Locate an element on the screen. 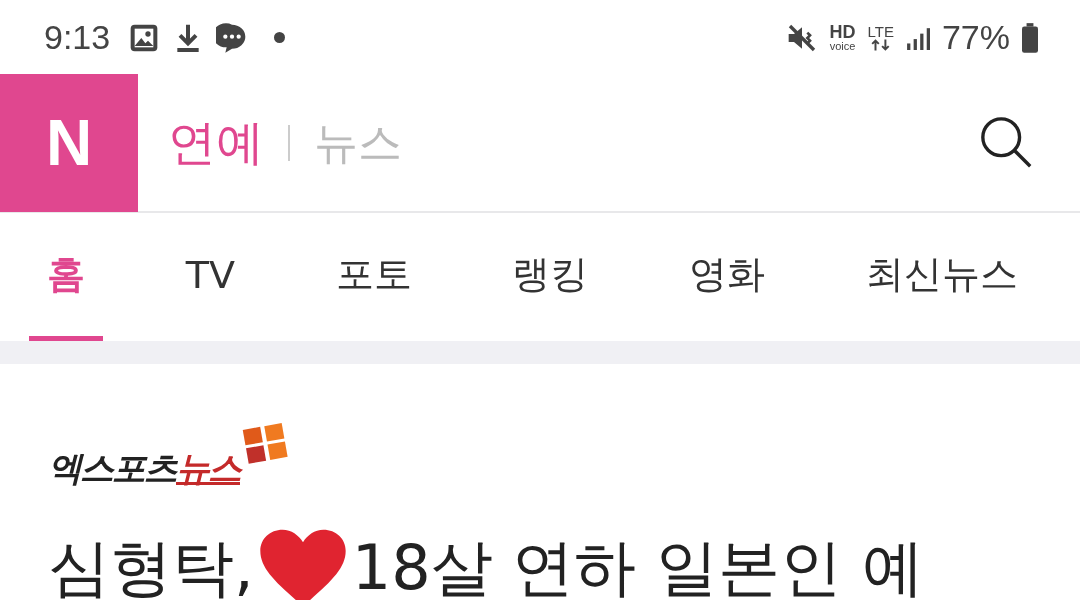  logo-text: 엑스포츠 is located at coordinates (112, 468).